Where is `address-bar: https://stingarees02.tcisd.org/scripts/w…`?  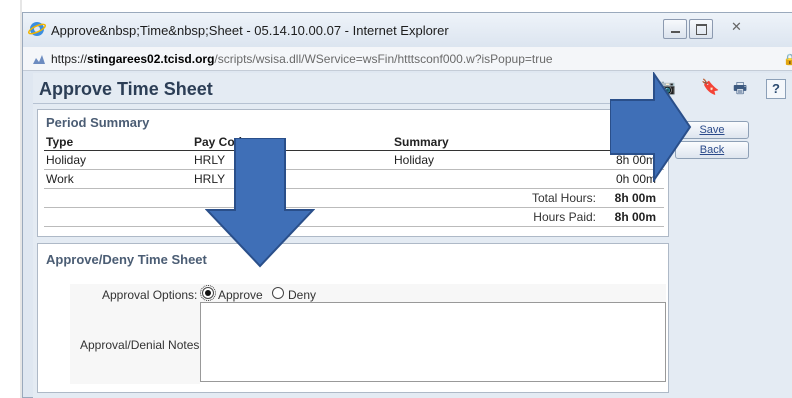 address-bar: https://stingarees02.tcisd.org/scripts/w… is located at coordinates (407, 59).